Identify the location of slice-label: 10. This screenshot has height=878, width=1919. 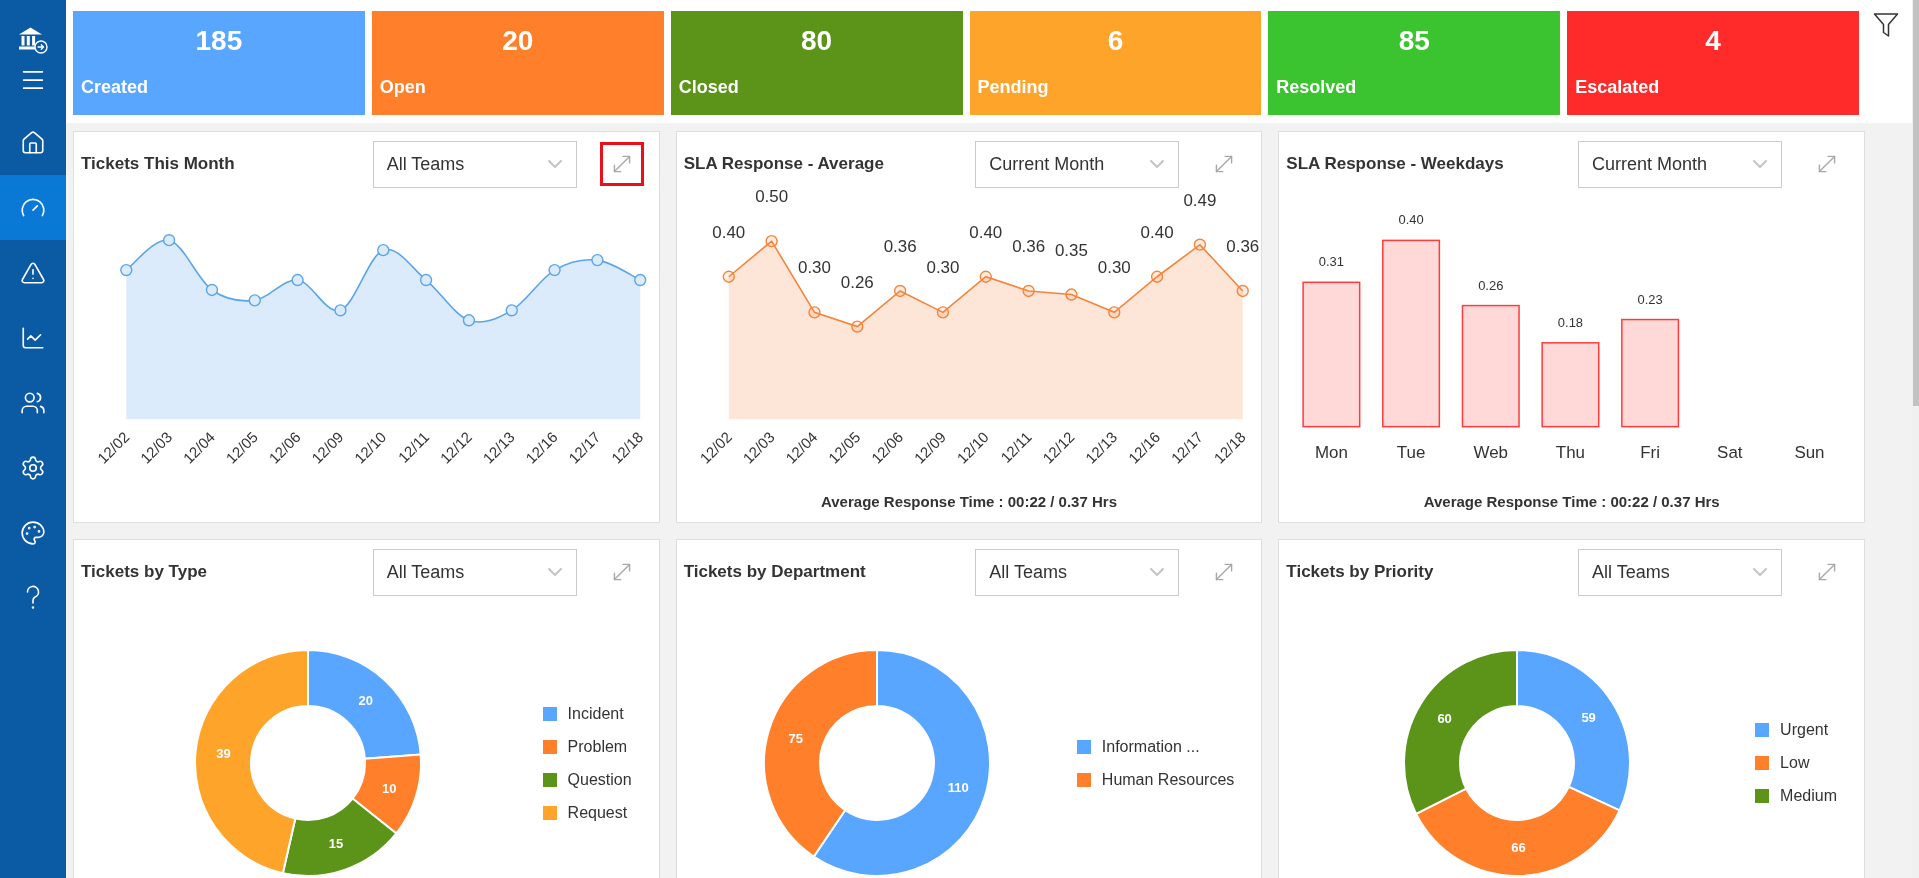
(389, 788).